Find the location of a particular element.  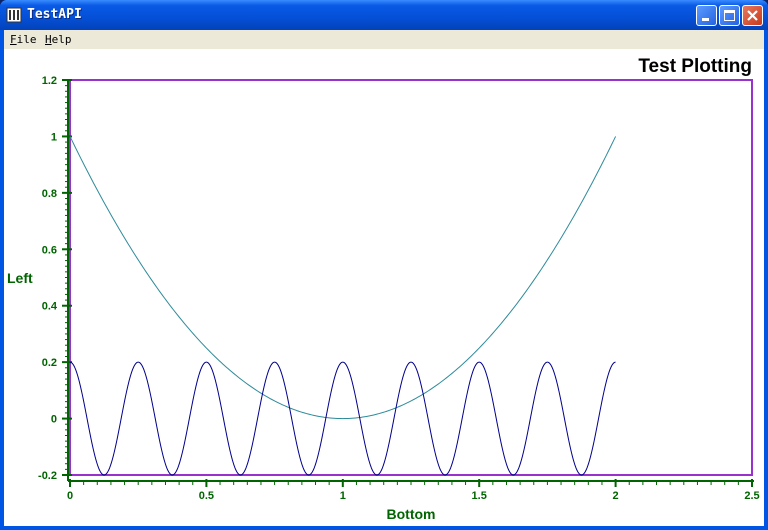

close-button is located at coordinates (752, 15).